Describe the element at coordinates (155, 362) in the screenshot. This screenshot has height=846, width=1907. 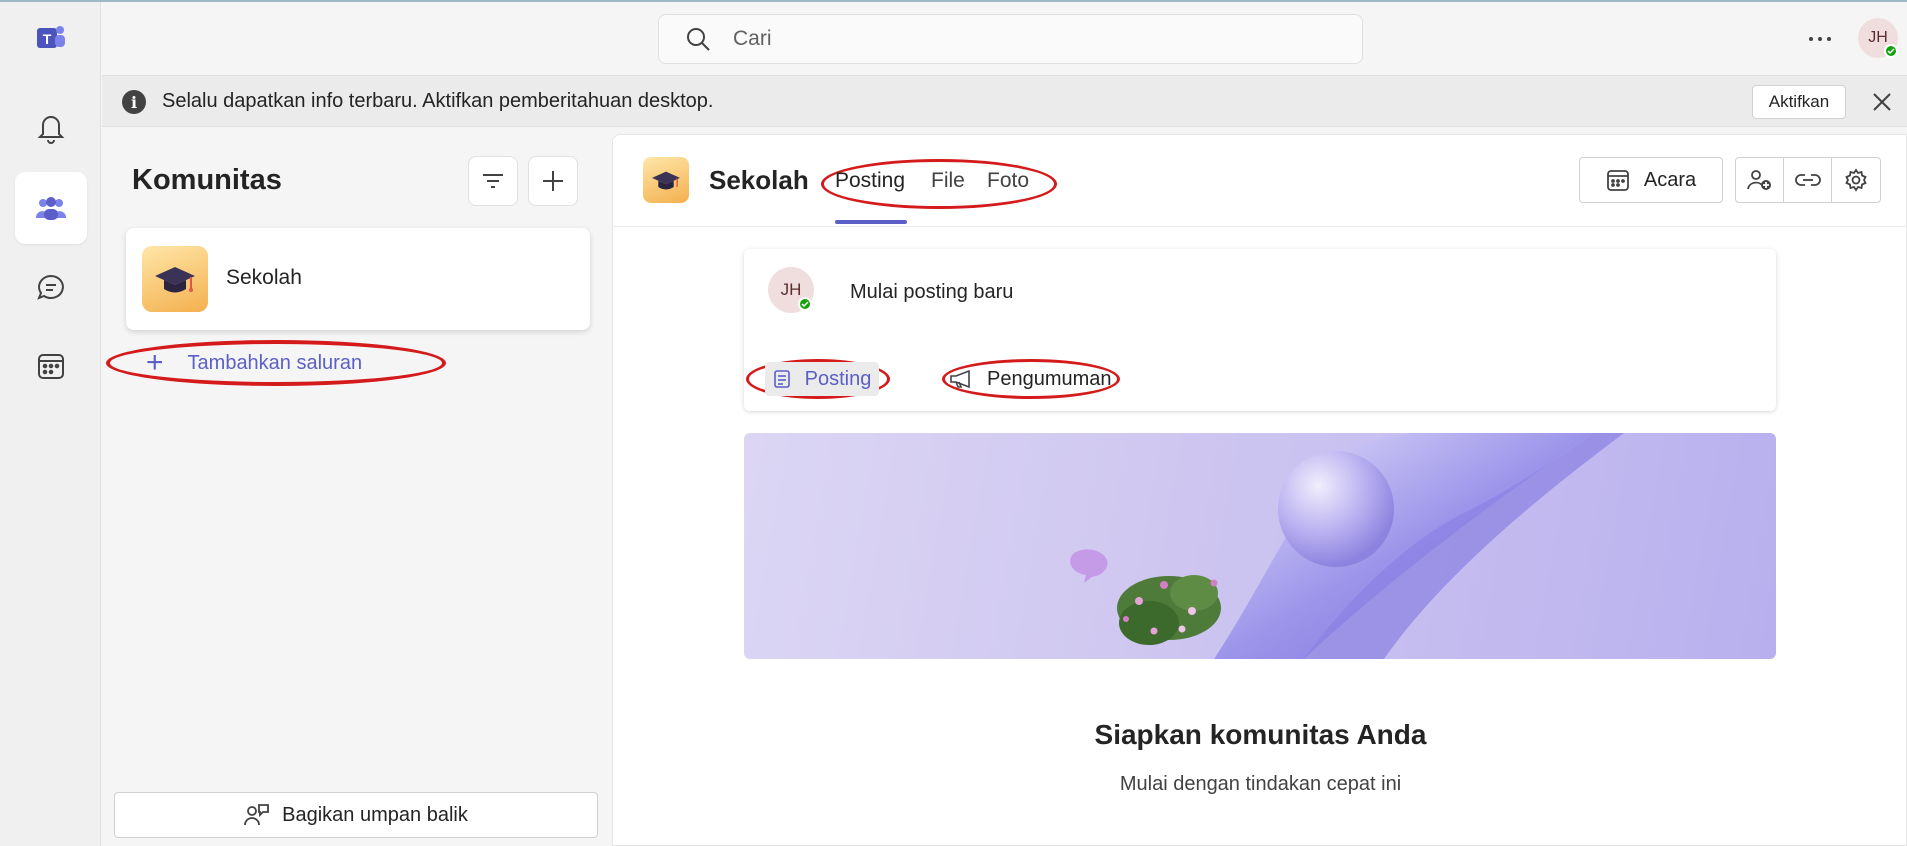
I see `plus-icon: +` at that location.